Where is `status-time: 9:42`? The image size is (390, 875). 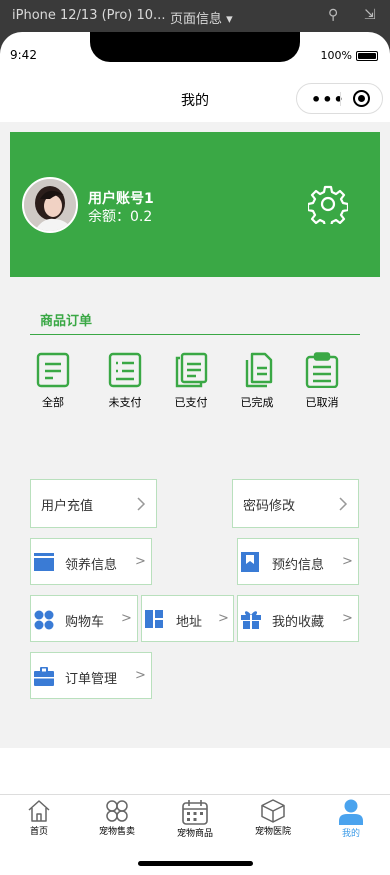
status-time: 9:42 is located at coordinates (23, 55).